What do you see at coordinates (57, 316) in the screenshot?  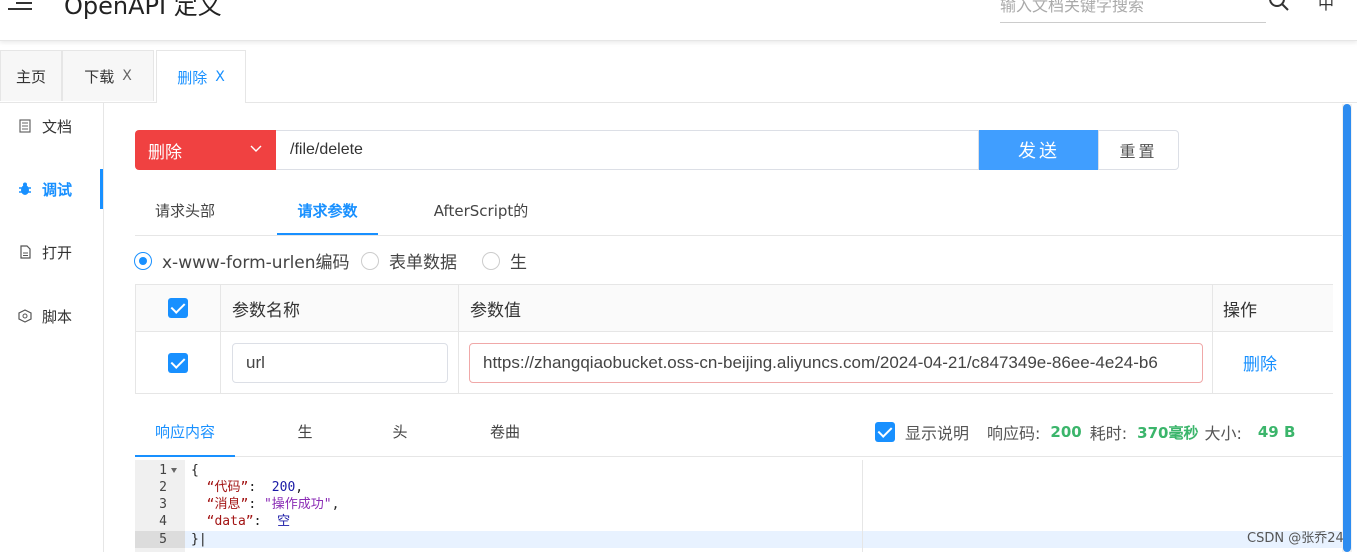 I see `sidebar-item-label: 脚本` at bounding box center [57, 316].